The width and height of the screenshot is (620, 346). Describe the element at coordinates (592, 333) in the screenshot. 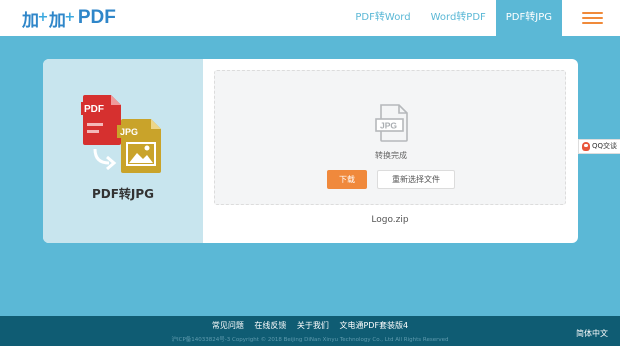

I see `language-selector: 简体中文` at that location.